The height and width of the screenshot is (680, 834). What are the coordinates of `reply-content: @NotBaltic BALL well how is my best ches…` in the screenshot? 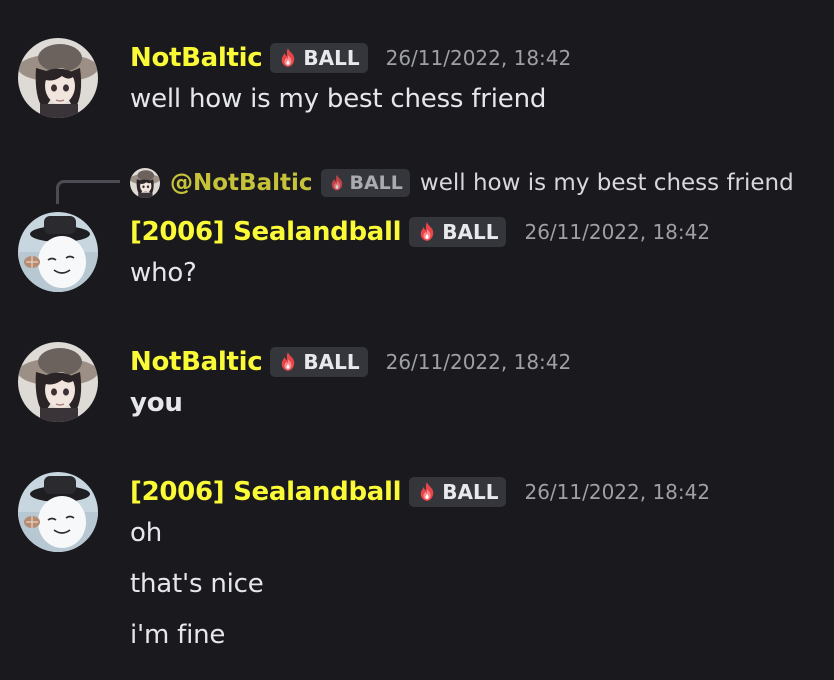 It's located at (462, 183).